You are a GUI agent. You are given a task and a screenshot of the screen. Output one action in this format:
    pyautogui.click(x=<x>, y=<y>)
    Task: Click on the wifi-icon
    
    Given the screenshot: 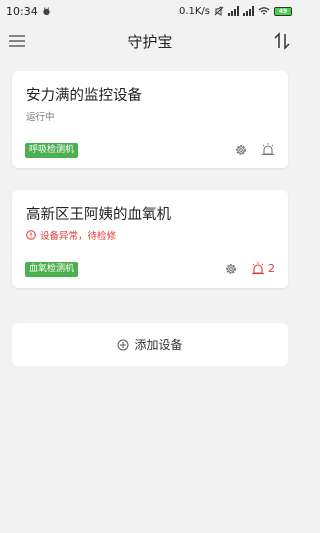 What is the action you would take?
    pyautogui.click(x=264, y=11)
    